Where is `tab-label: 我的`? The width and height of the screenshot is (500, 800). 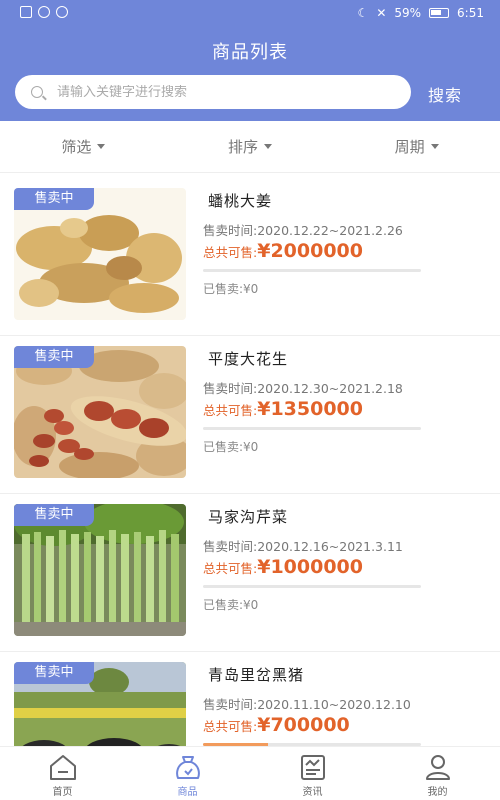 tab-label: 我的 is located at coordinates (437, 792).